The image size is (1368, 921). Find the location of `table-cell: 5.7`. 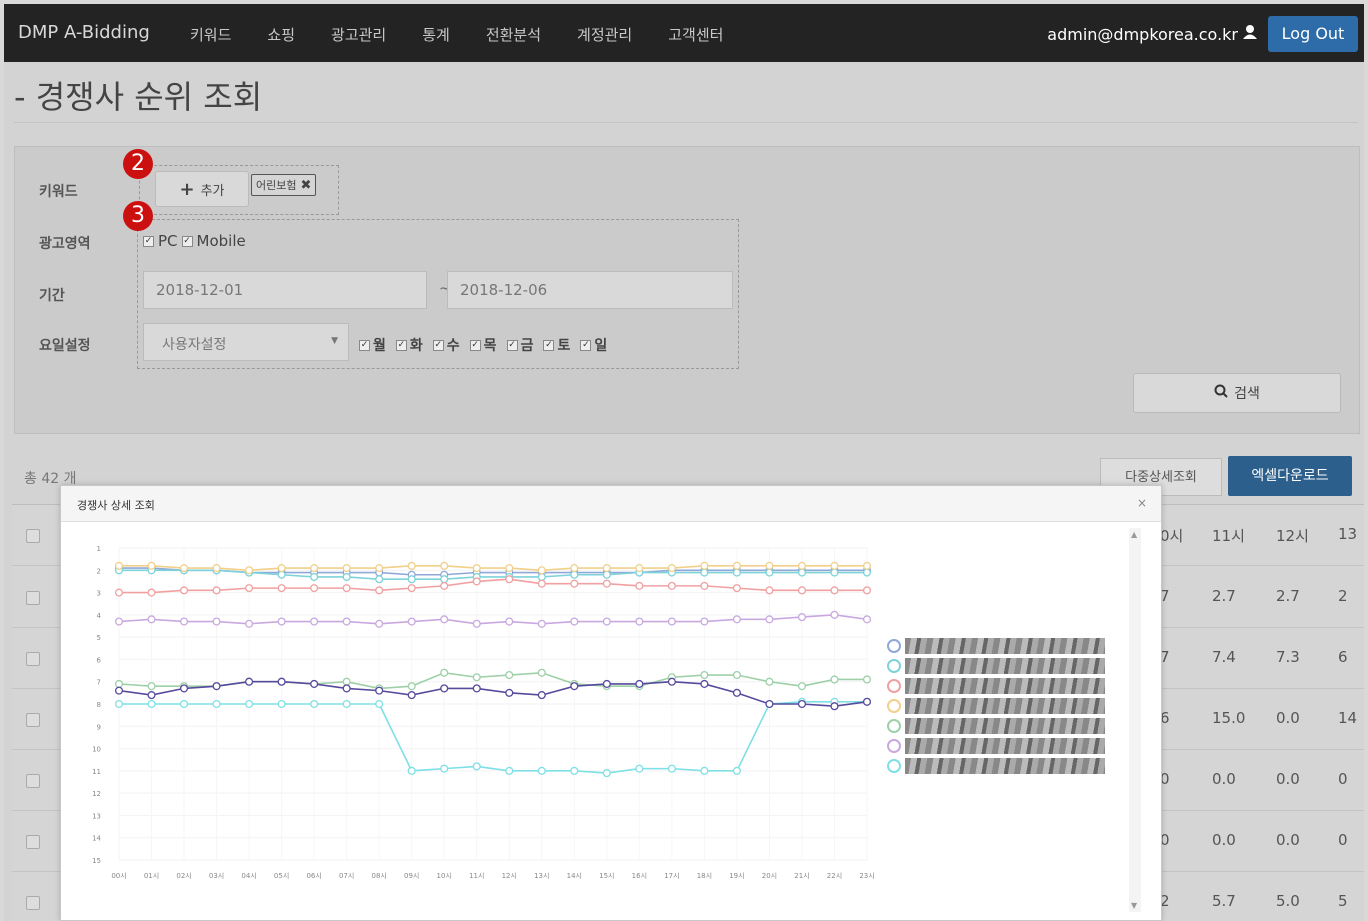

table-cell: 5.7 is located at coordinates (1224, 901).